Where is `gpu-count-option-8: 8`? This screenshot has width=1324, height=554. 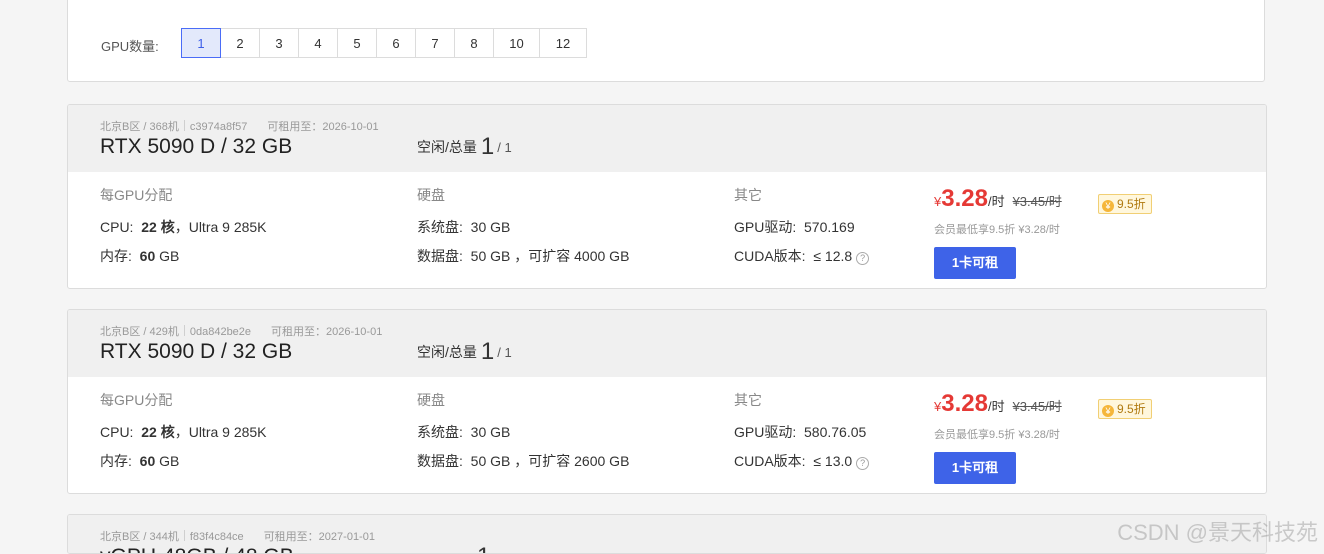
gpu-count-option-8: 8 is located at coordinates (474, 43).